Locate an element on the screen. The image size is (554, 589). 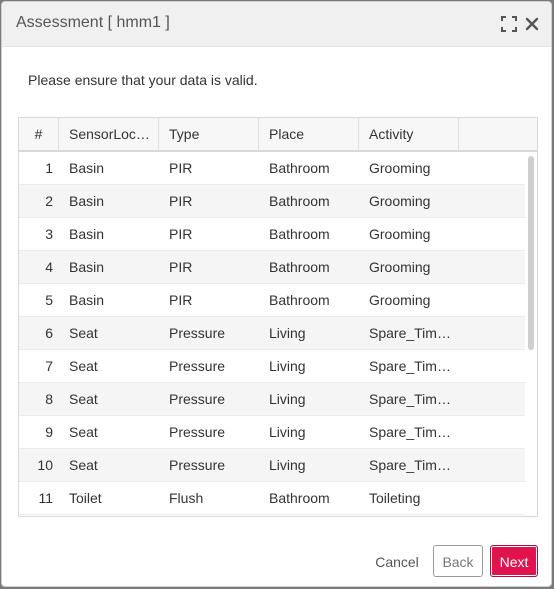
cell-index: 7 is located at coordinates (49, 366).